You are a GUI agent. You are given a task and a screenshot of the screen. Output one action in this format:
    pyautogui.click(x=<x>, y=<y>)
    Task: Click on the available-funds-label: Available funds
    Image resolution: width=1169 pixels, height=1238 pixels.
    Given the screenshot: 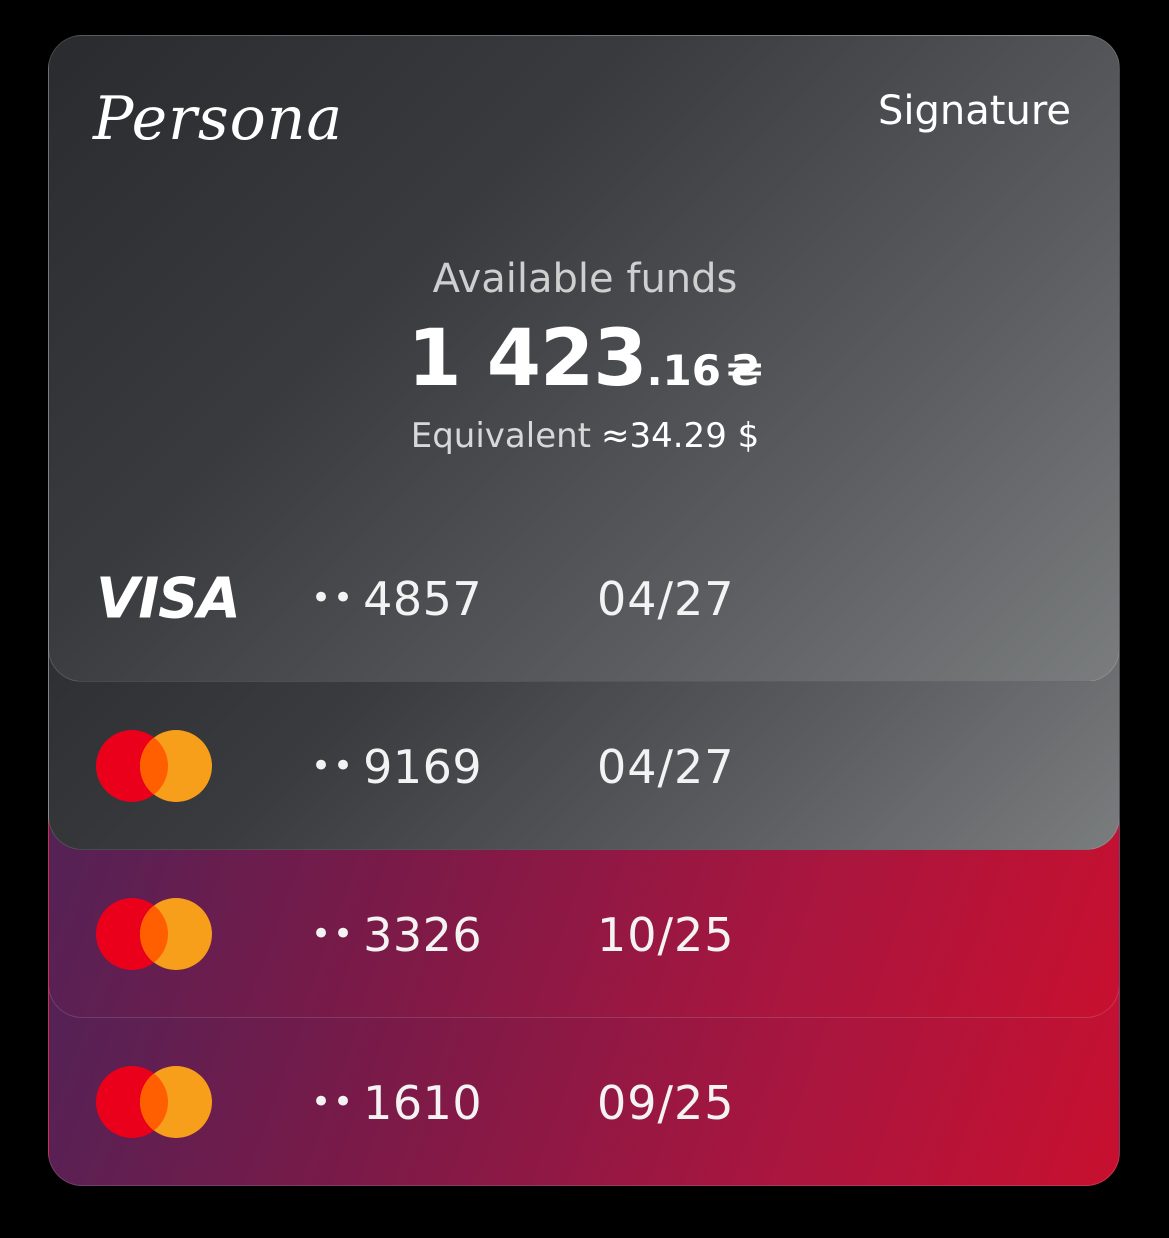 What is the action you would take?
    pyautogui.click(x=585, y=279)
    